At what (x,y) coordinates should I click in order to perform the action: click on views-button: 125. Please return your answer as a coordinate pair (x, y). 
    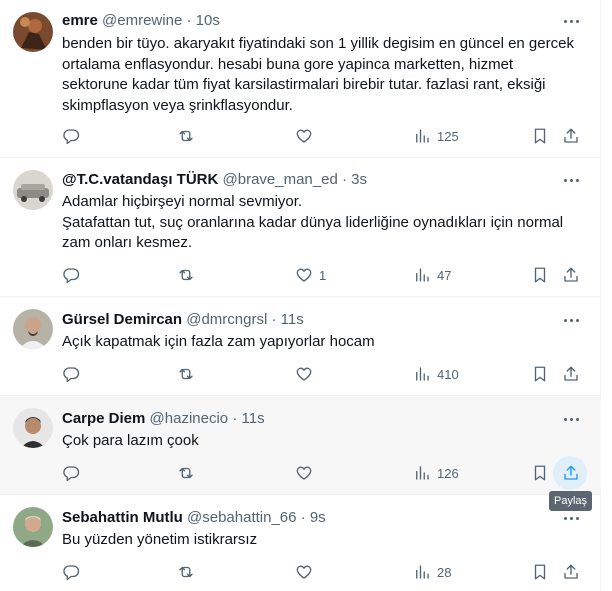
    Looking at the image, I should click on (436, 136).